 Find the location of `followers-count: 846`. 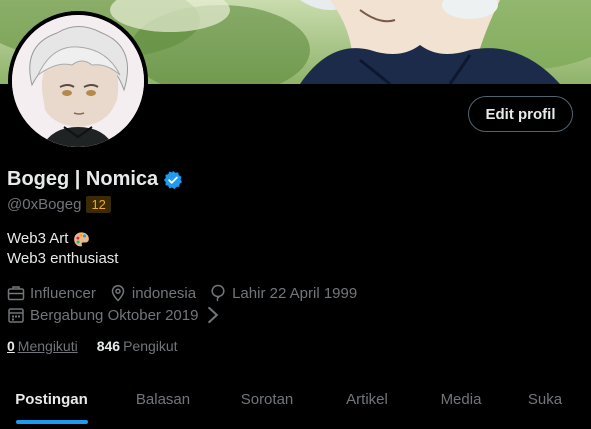

followers-count: 846 is located at coordinates (108, 346).